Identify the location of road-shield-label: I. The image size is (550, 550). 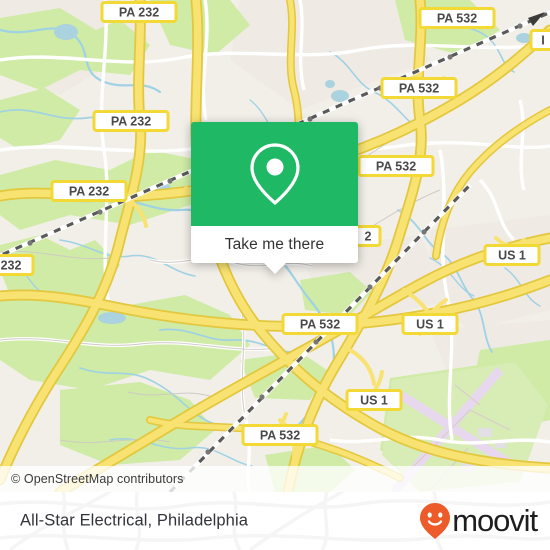
(542, 41).